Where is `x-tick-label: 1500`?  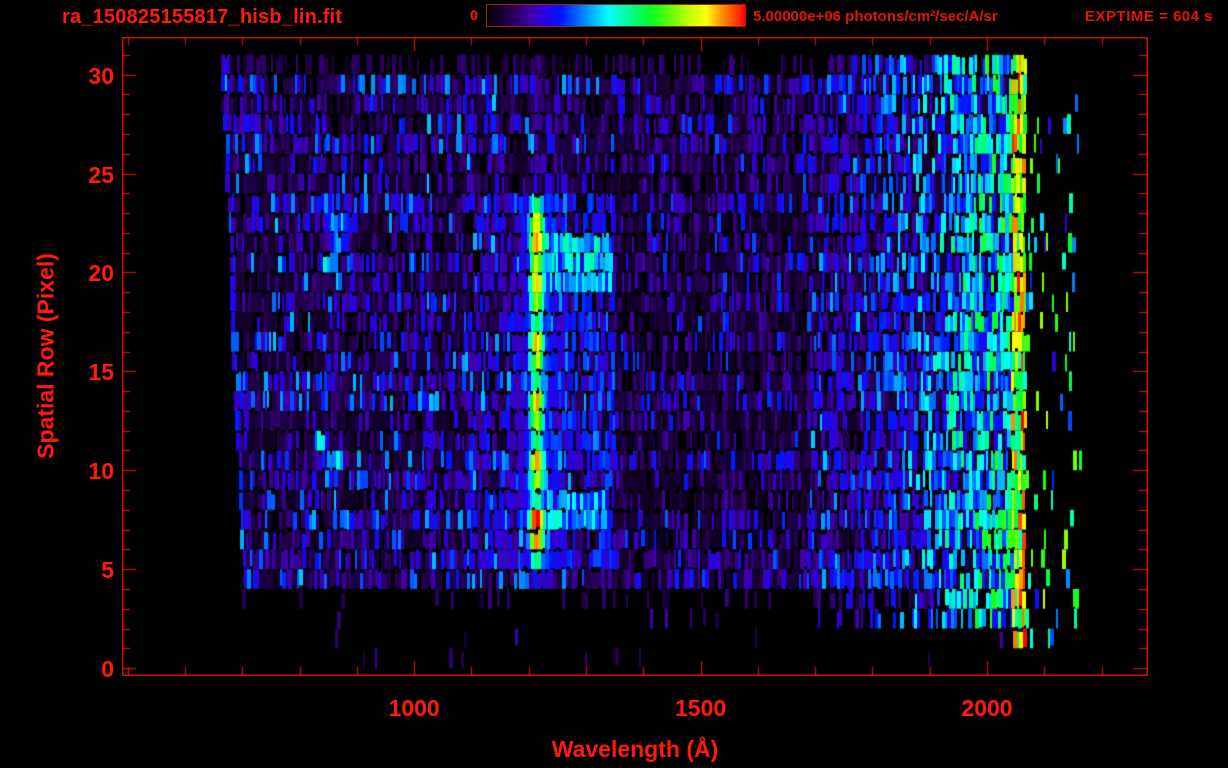
x-tick-label: 1500 is located at coordinates (700, 708).